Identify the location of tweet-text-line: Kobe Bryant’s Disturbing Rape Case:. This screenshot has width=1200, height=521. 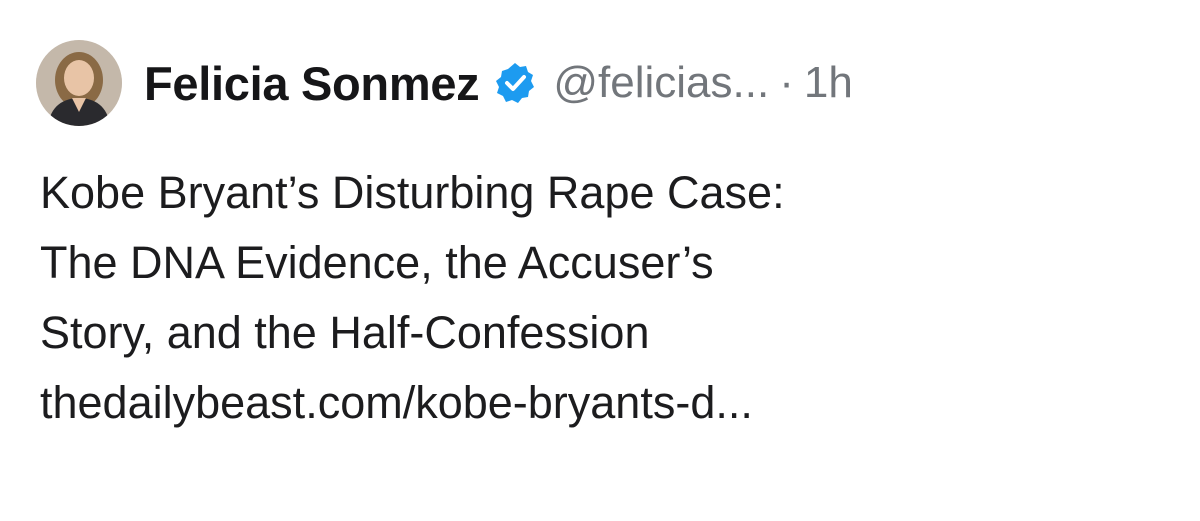
(412, 192).